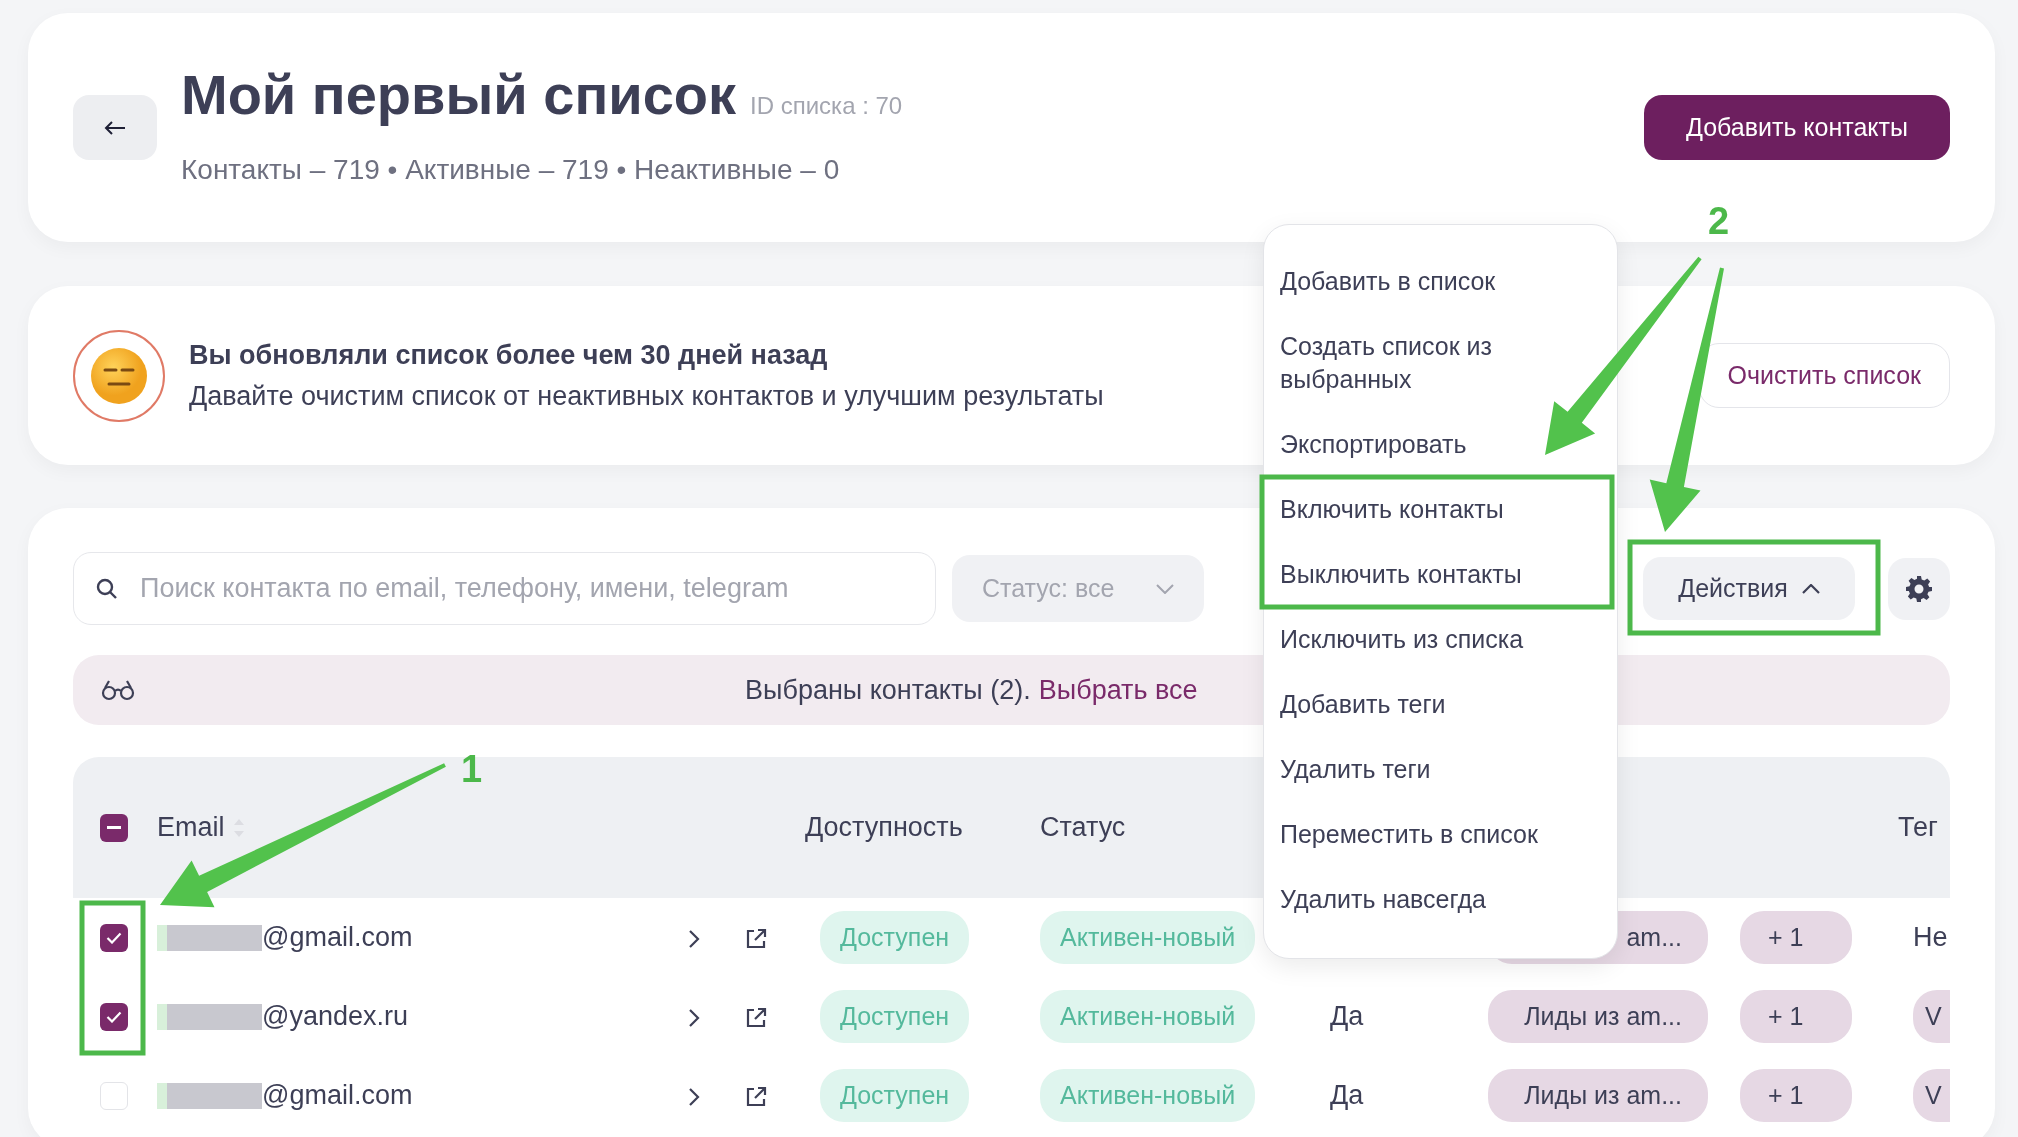 The width and height of the screenshot is (2018, 1137). What do you see at coordinates (1165, 588) in the screenshot?
I see `chevron-down-icon` at bounding box center [1165, 588].